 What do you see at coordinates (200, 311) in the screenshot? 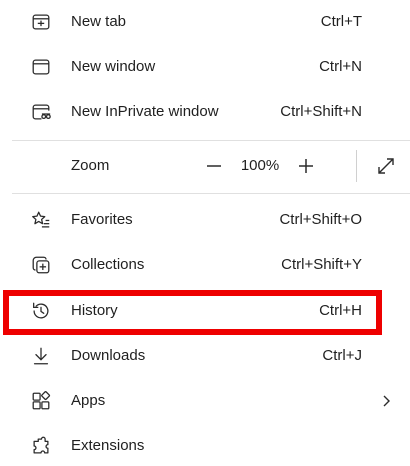
I see `menu-item-history: History Ctrl+H` at bounding box center [200, 311].